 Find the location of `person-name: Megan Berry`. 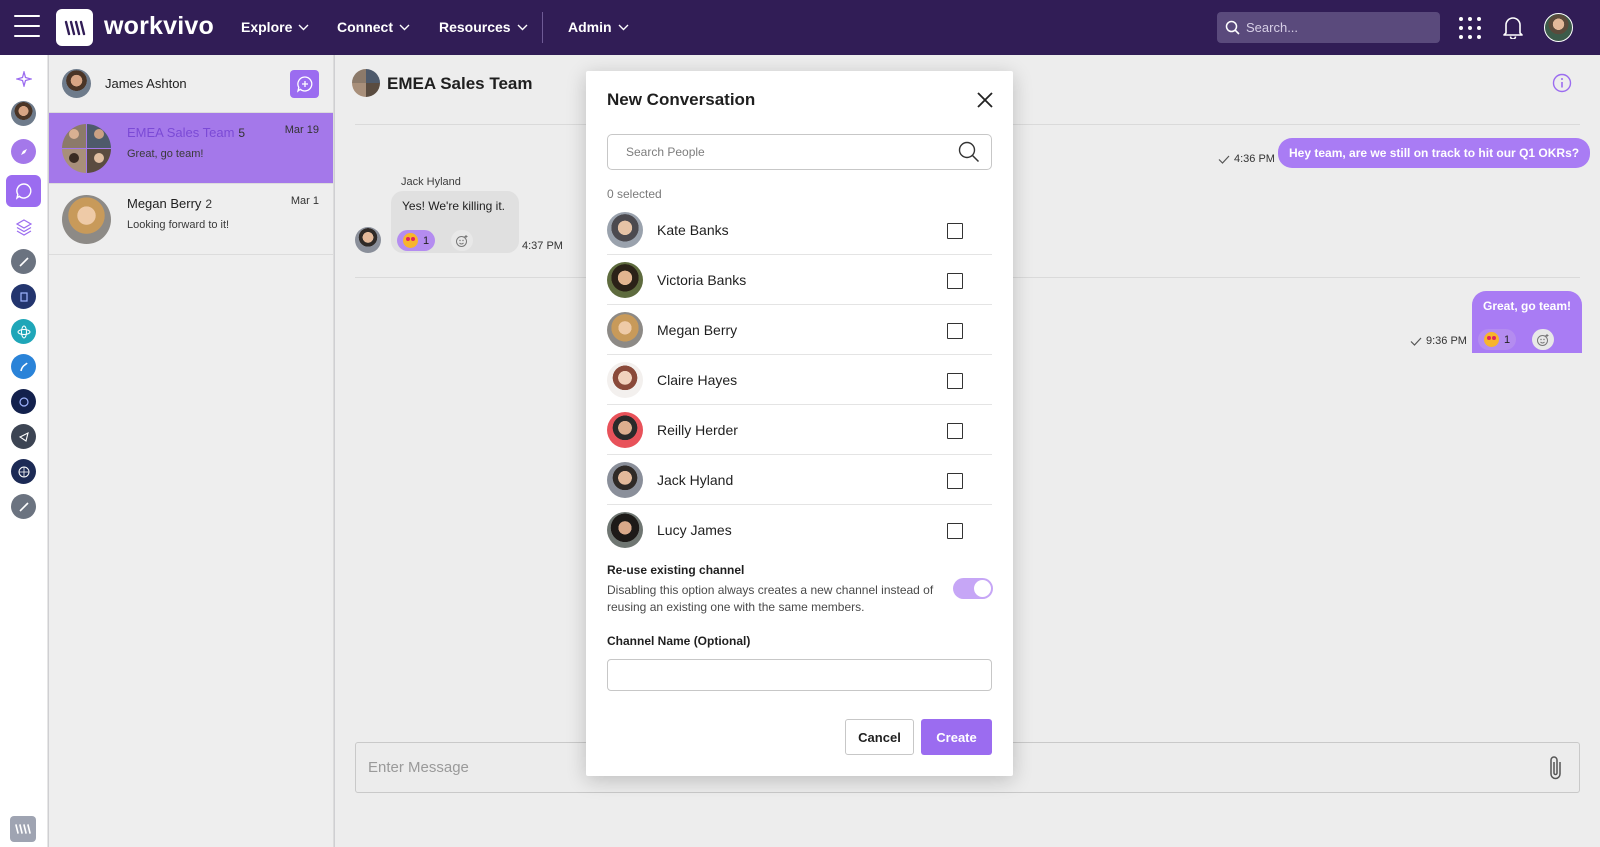

person-name: Megan Berry is located at coordinates (697, 330).